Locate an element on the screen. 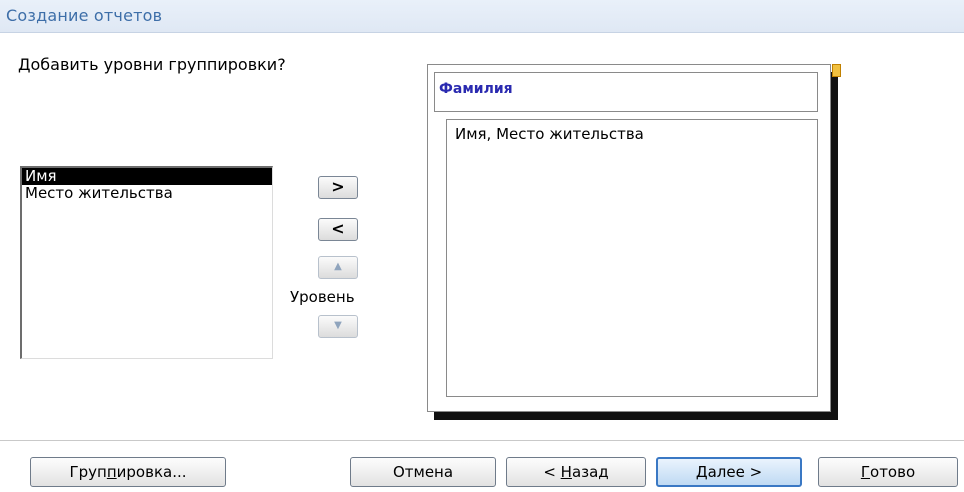 This screenshot has width=964, height=492. window-title: Создание отчетов is located at coordinates (84, 15).